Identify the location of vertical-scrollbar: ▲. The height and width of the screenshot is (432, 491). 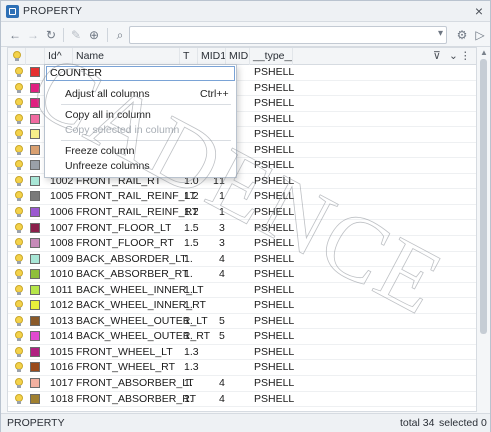
(483, 229).